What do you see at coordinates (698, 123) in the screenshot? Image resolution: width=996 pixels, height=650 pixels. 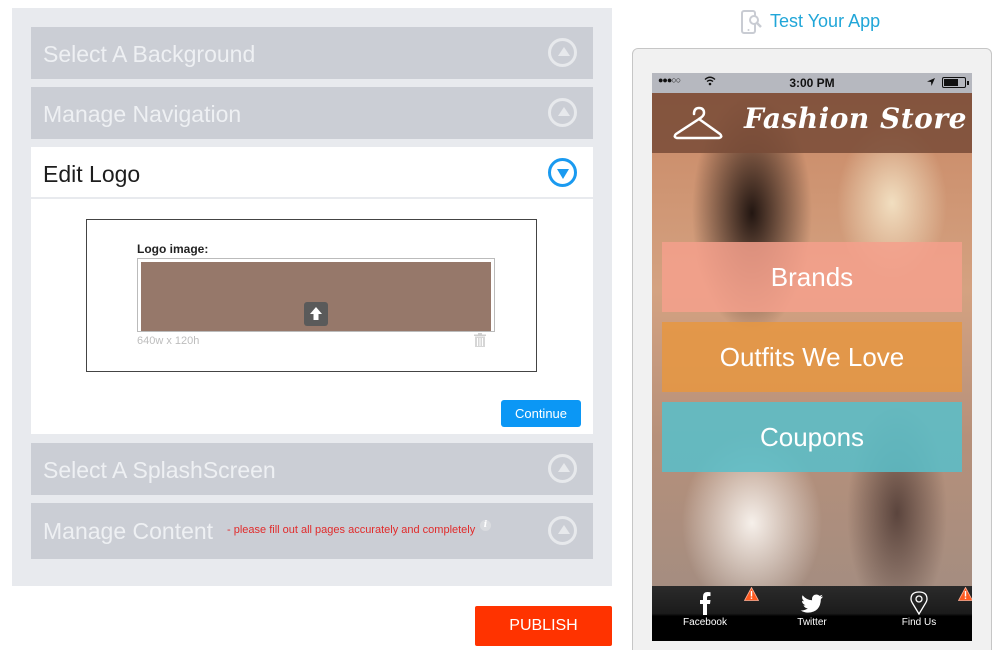 I see `hanger-icon` at bounding box center [698, 123].